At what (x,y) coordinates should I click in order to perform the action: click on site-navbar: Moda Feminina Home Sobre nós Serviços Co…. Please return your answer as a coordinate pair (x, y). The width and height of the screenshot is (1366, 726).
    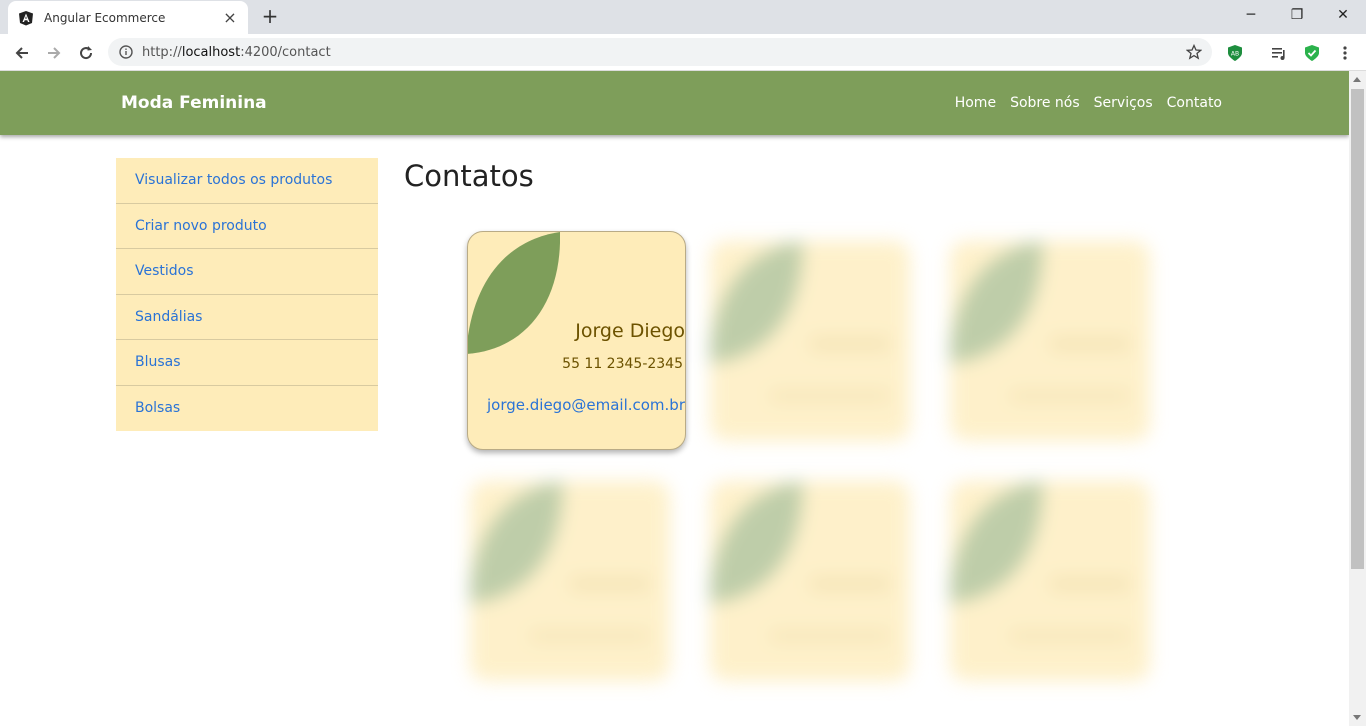
    Looking at the image, I should click on (674, 103).